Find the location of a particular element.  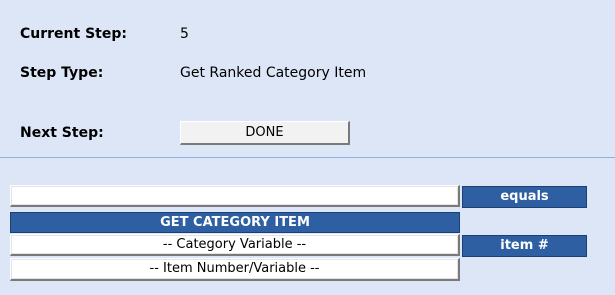

equals-operator-label: equals is located at coordinates (524, 197).